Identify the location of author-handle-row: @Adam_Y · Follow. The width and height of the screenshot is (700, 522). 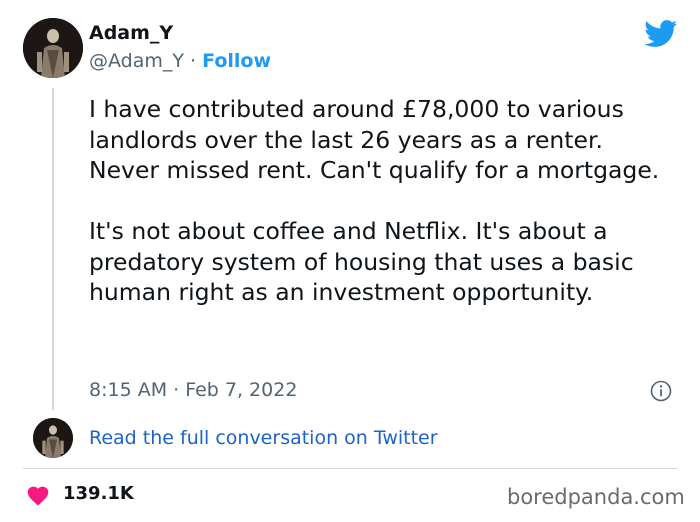
(180, 61).